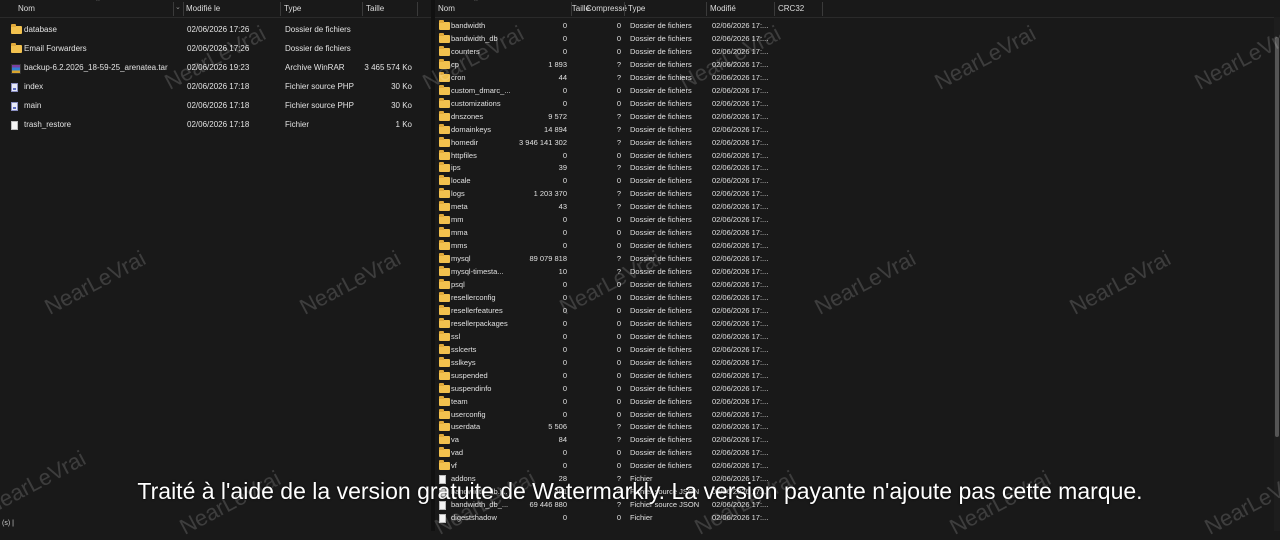  What do you see at coordinates (557, 64) in the screenshot?
I see `entry-size: 1 893` at bounding box center [557, 64].